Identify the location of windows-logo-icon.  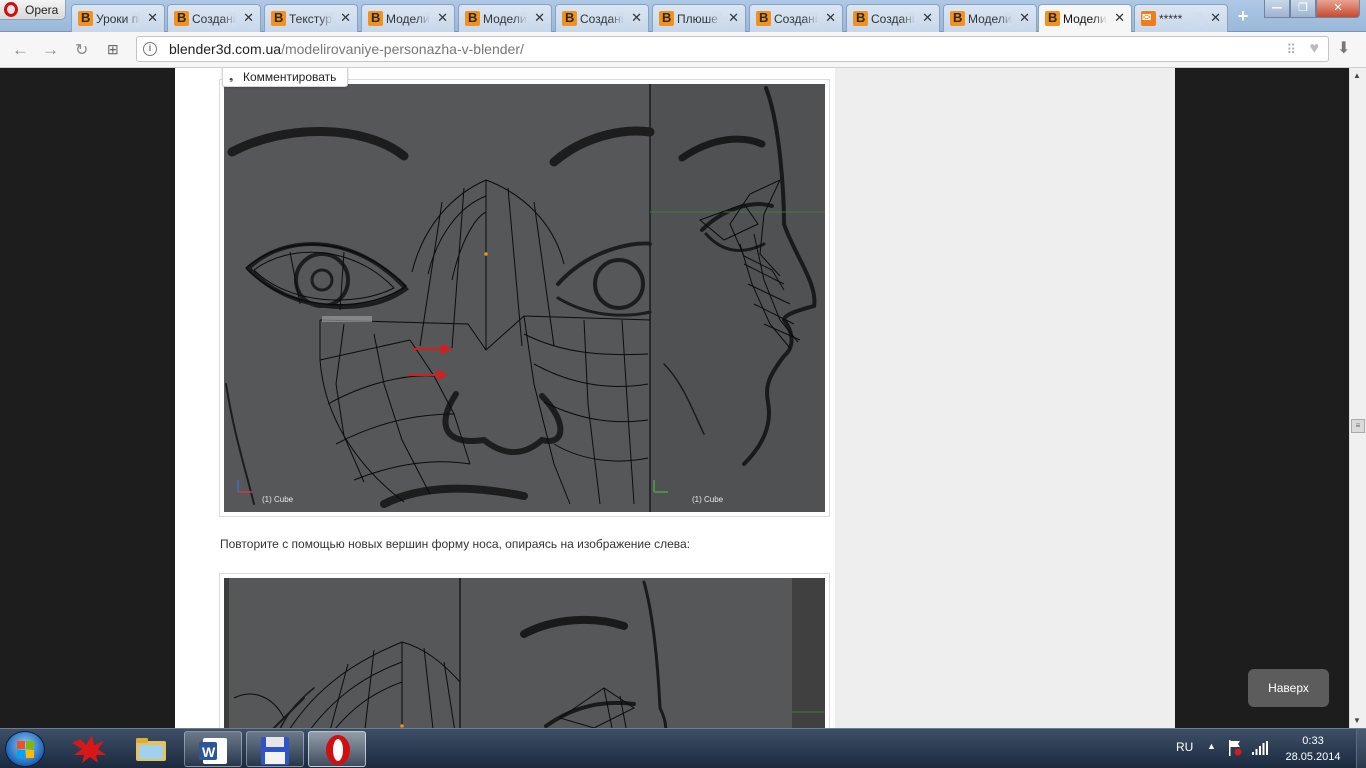
(26, 750).